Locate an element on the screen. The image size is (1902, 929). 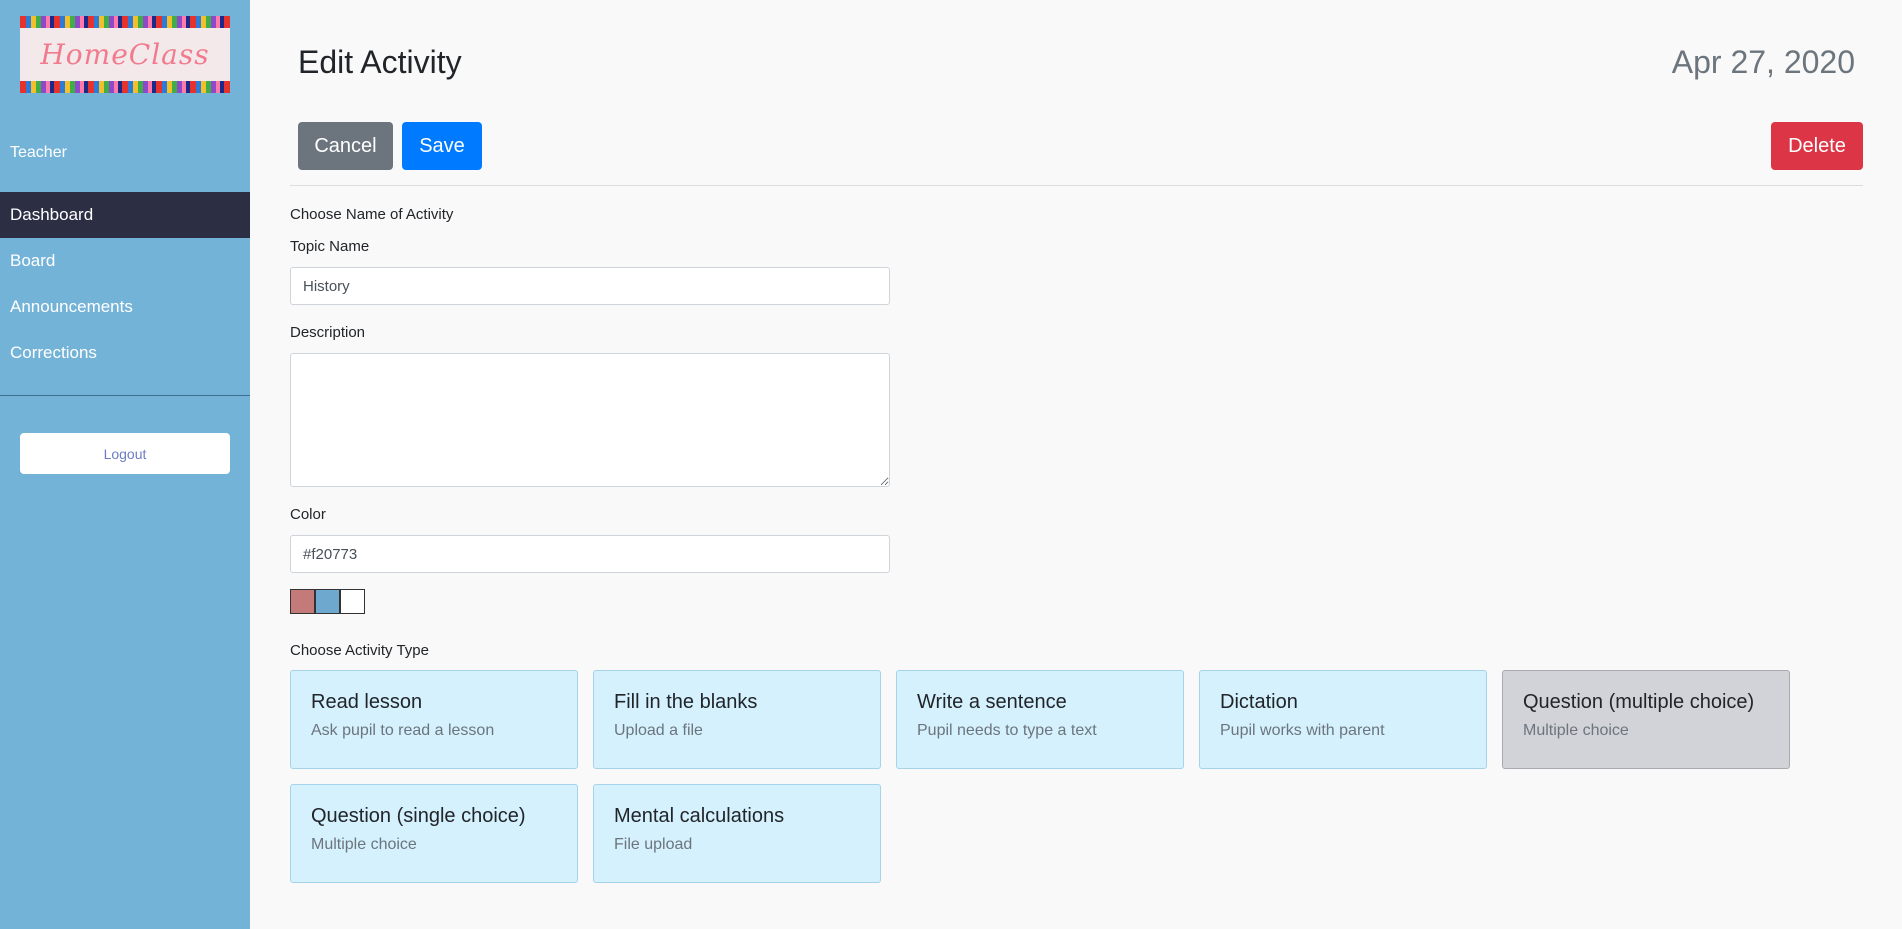
toolbar-divider is located at coordinates (1076, 185).